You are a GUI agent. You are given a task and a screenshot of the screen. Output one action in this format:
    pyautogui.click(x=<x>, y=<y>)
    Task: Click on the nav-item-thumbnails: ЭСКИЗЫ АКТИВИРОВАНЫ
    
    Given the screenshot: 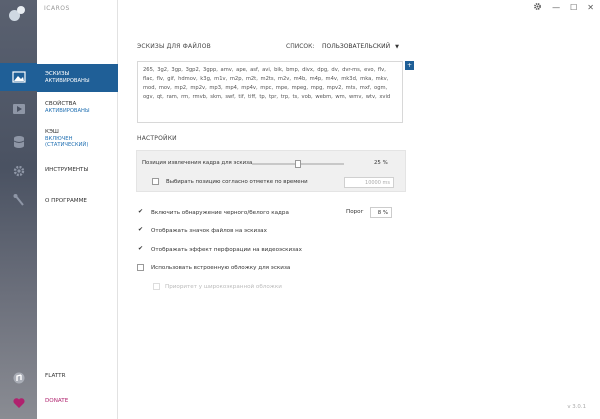 What is the action you would take?
    pyautogui.click(x=77, y=78)
    